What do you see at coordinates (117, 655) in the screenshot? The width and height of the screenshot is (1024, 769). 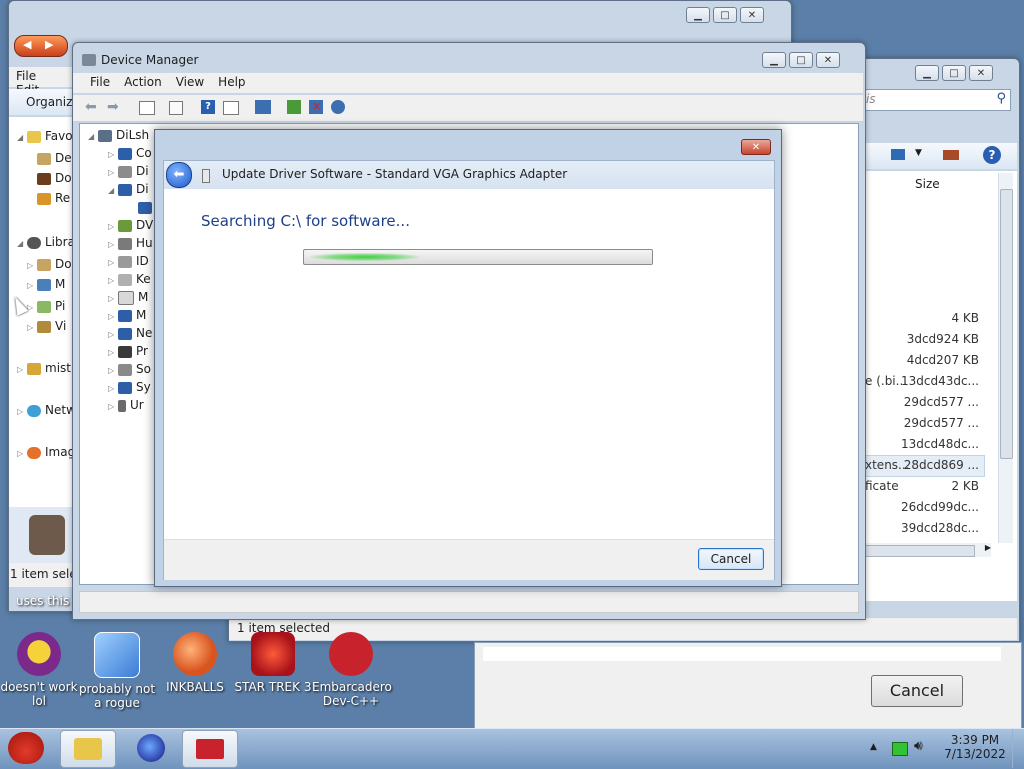 I see `settings-app-icon` at bounding box center [117, 655].